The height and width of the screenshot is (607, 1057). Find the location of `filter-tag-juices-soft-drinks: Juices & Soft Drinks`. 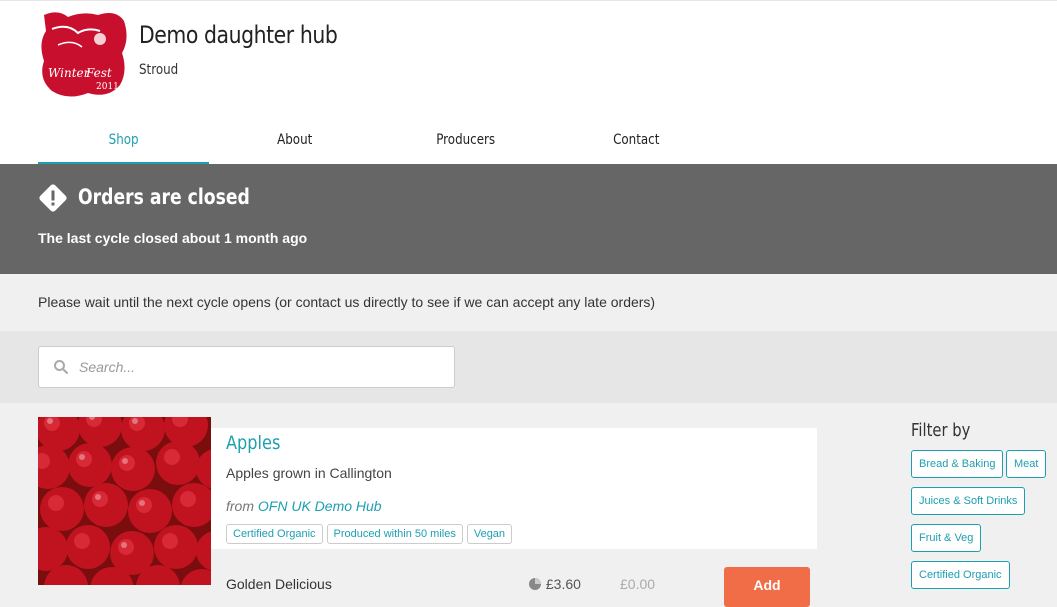

filter-tag-juices-soft-drinks: Juices & Soft Drinks is located at coordinates (968, 501).